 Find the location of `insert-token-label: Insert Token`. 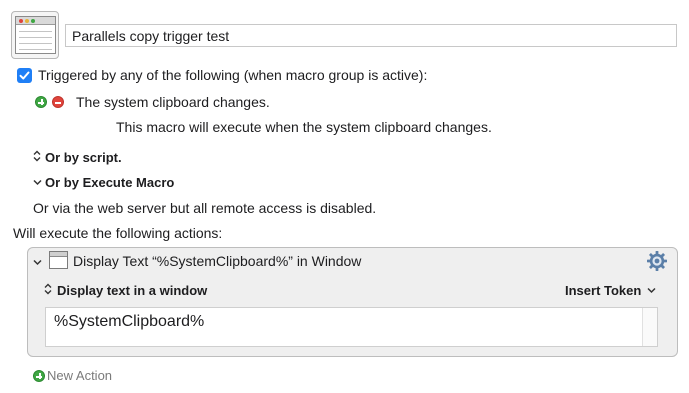

insert-token-label: Insert Token is located at coordinates (603, 290).